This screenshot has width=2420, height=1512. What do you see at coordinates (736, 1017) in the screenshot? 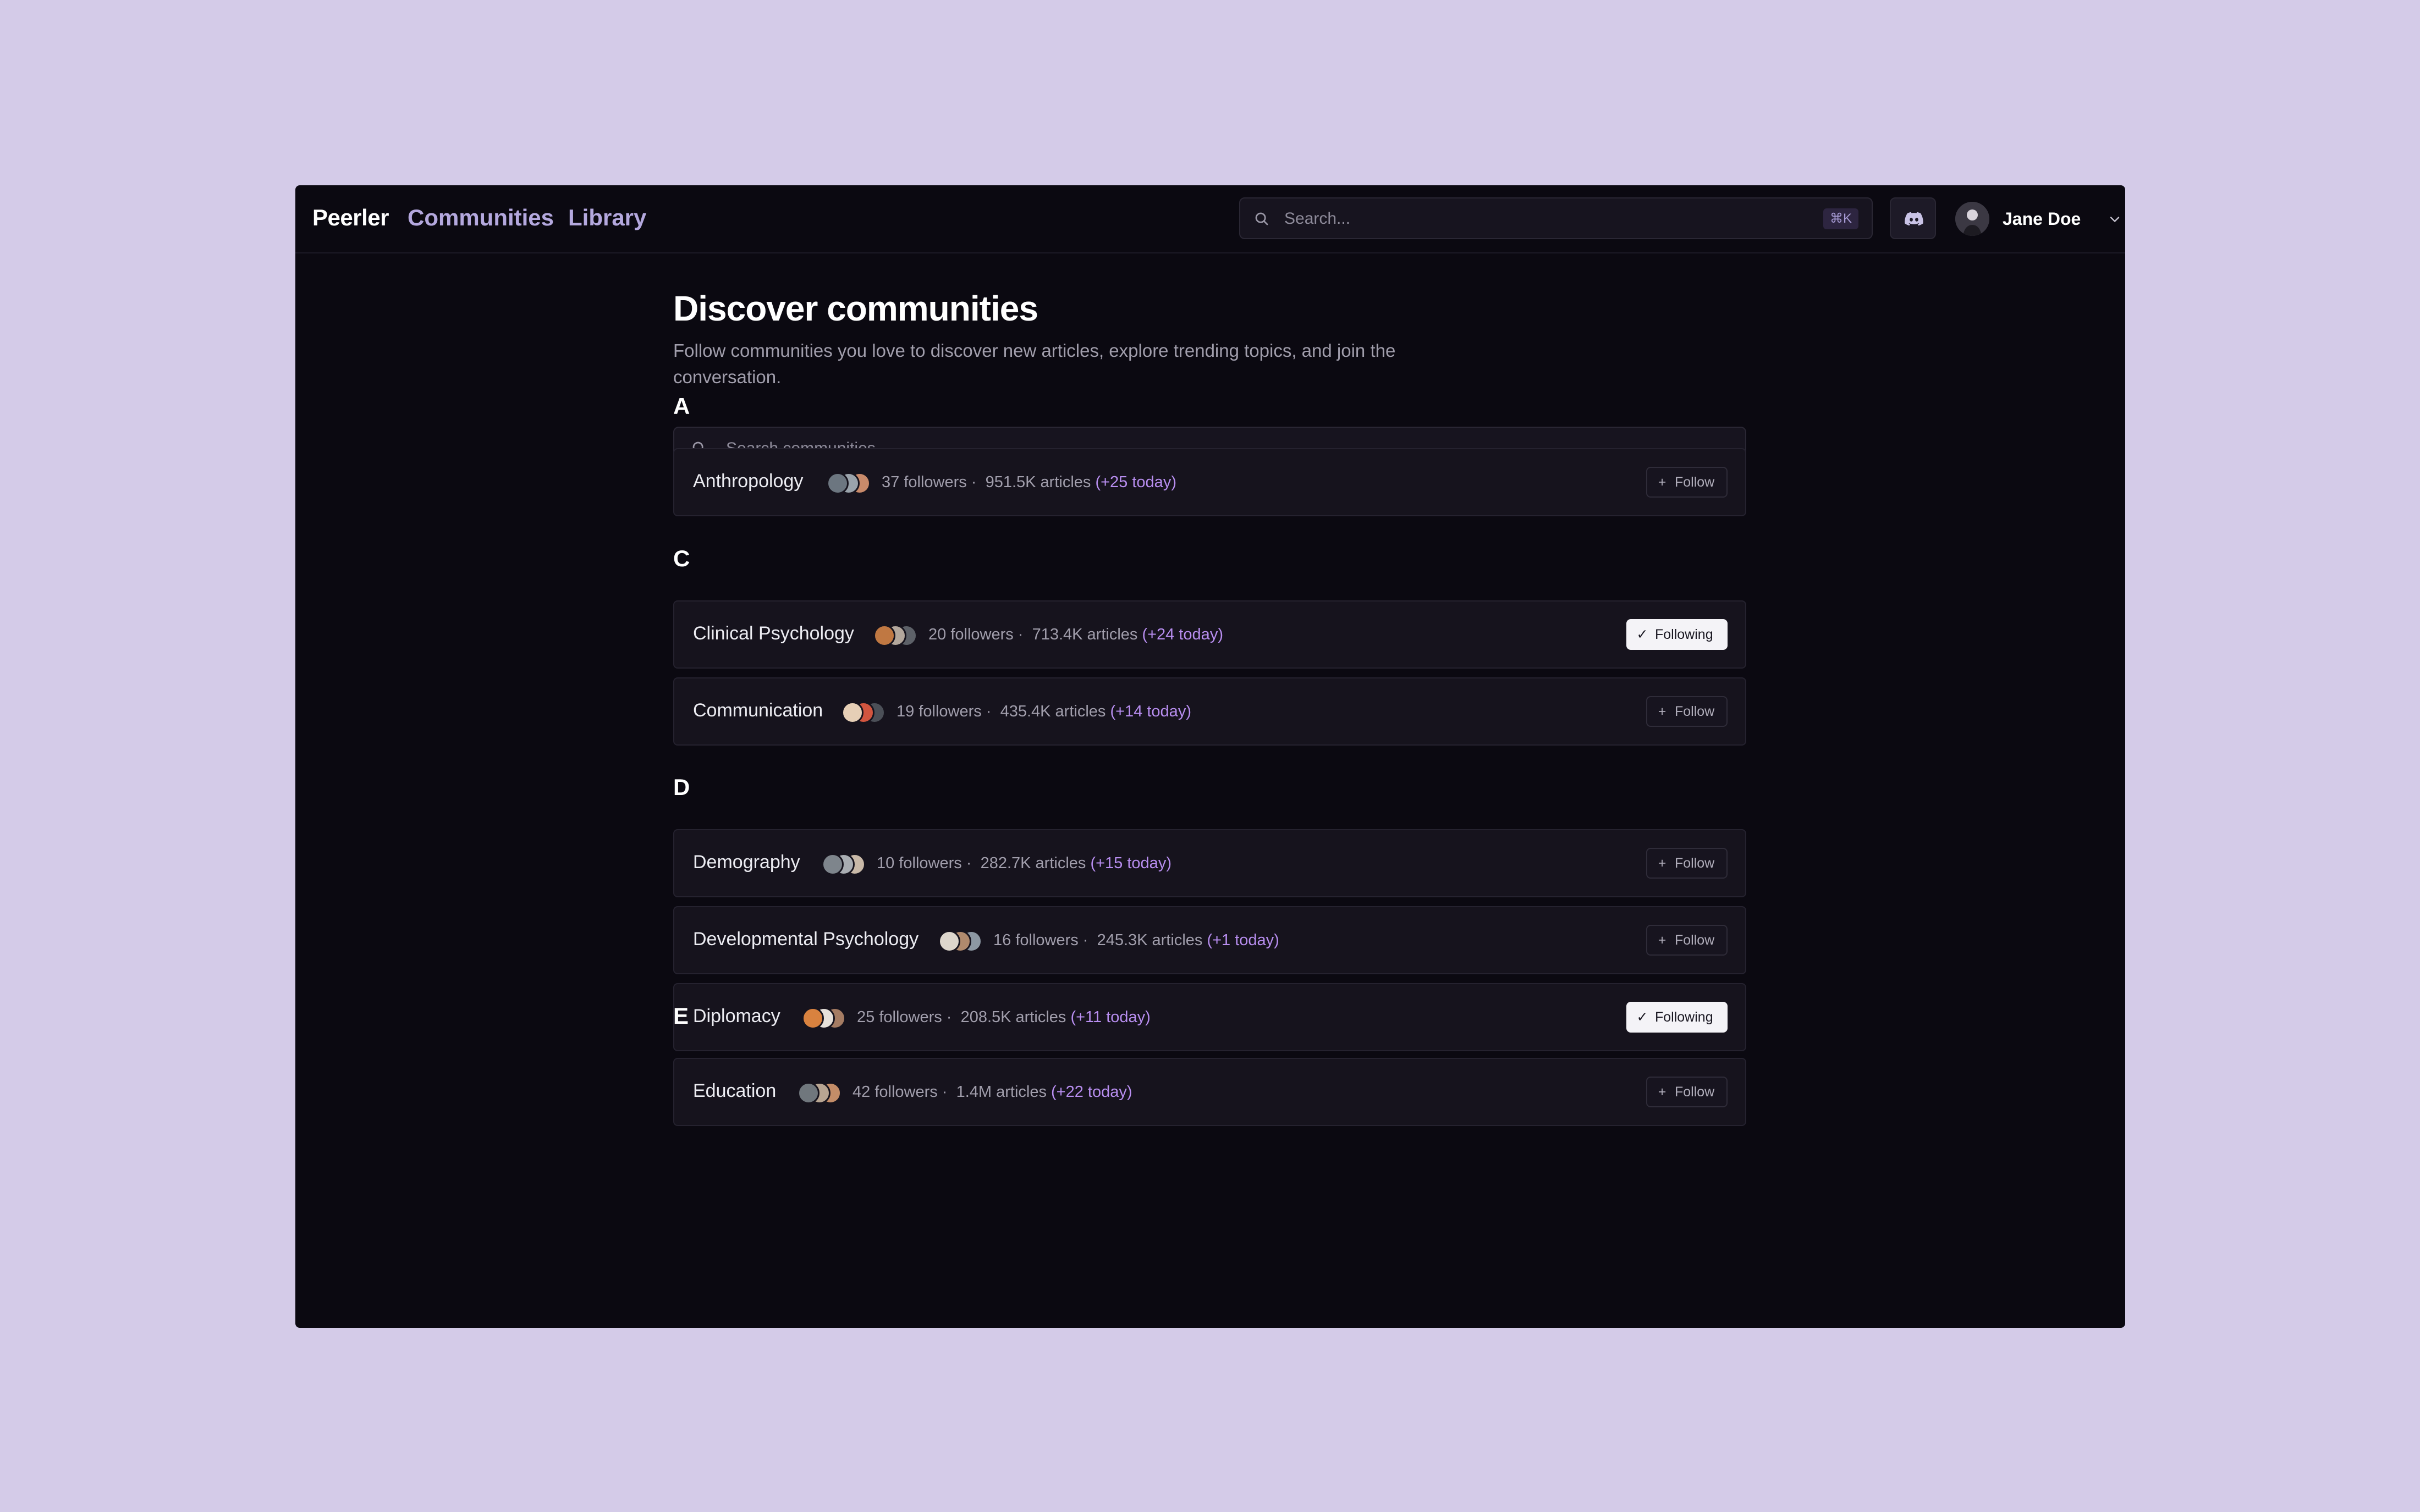
I see `community-name: Diplomacy` at bounding box center [736, 1017].